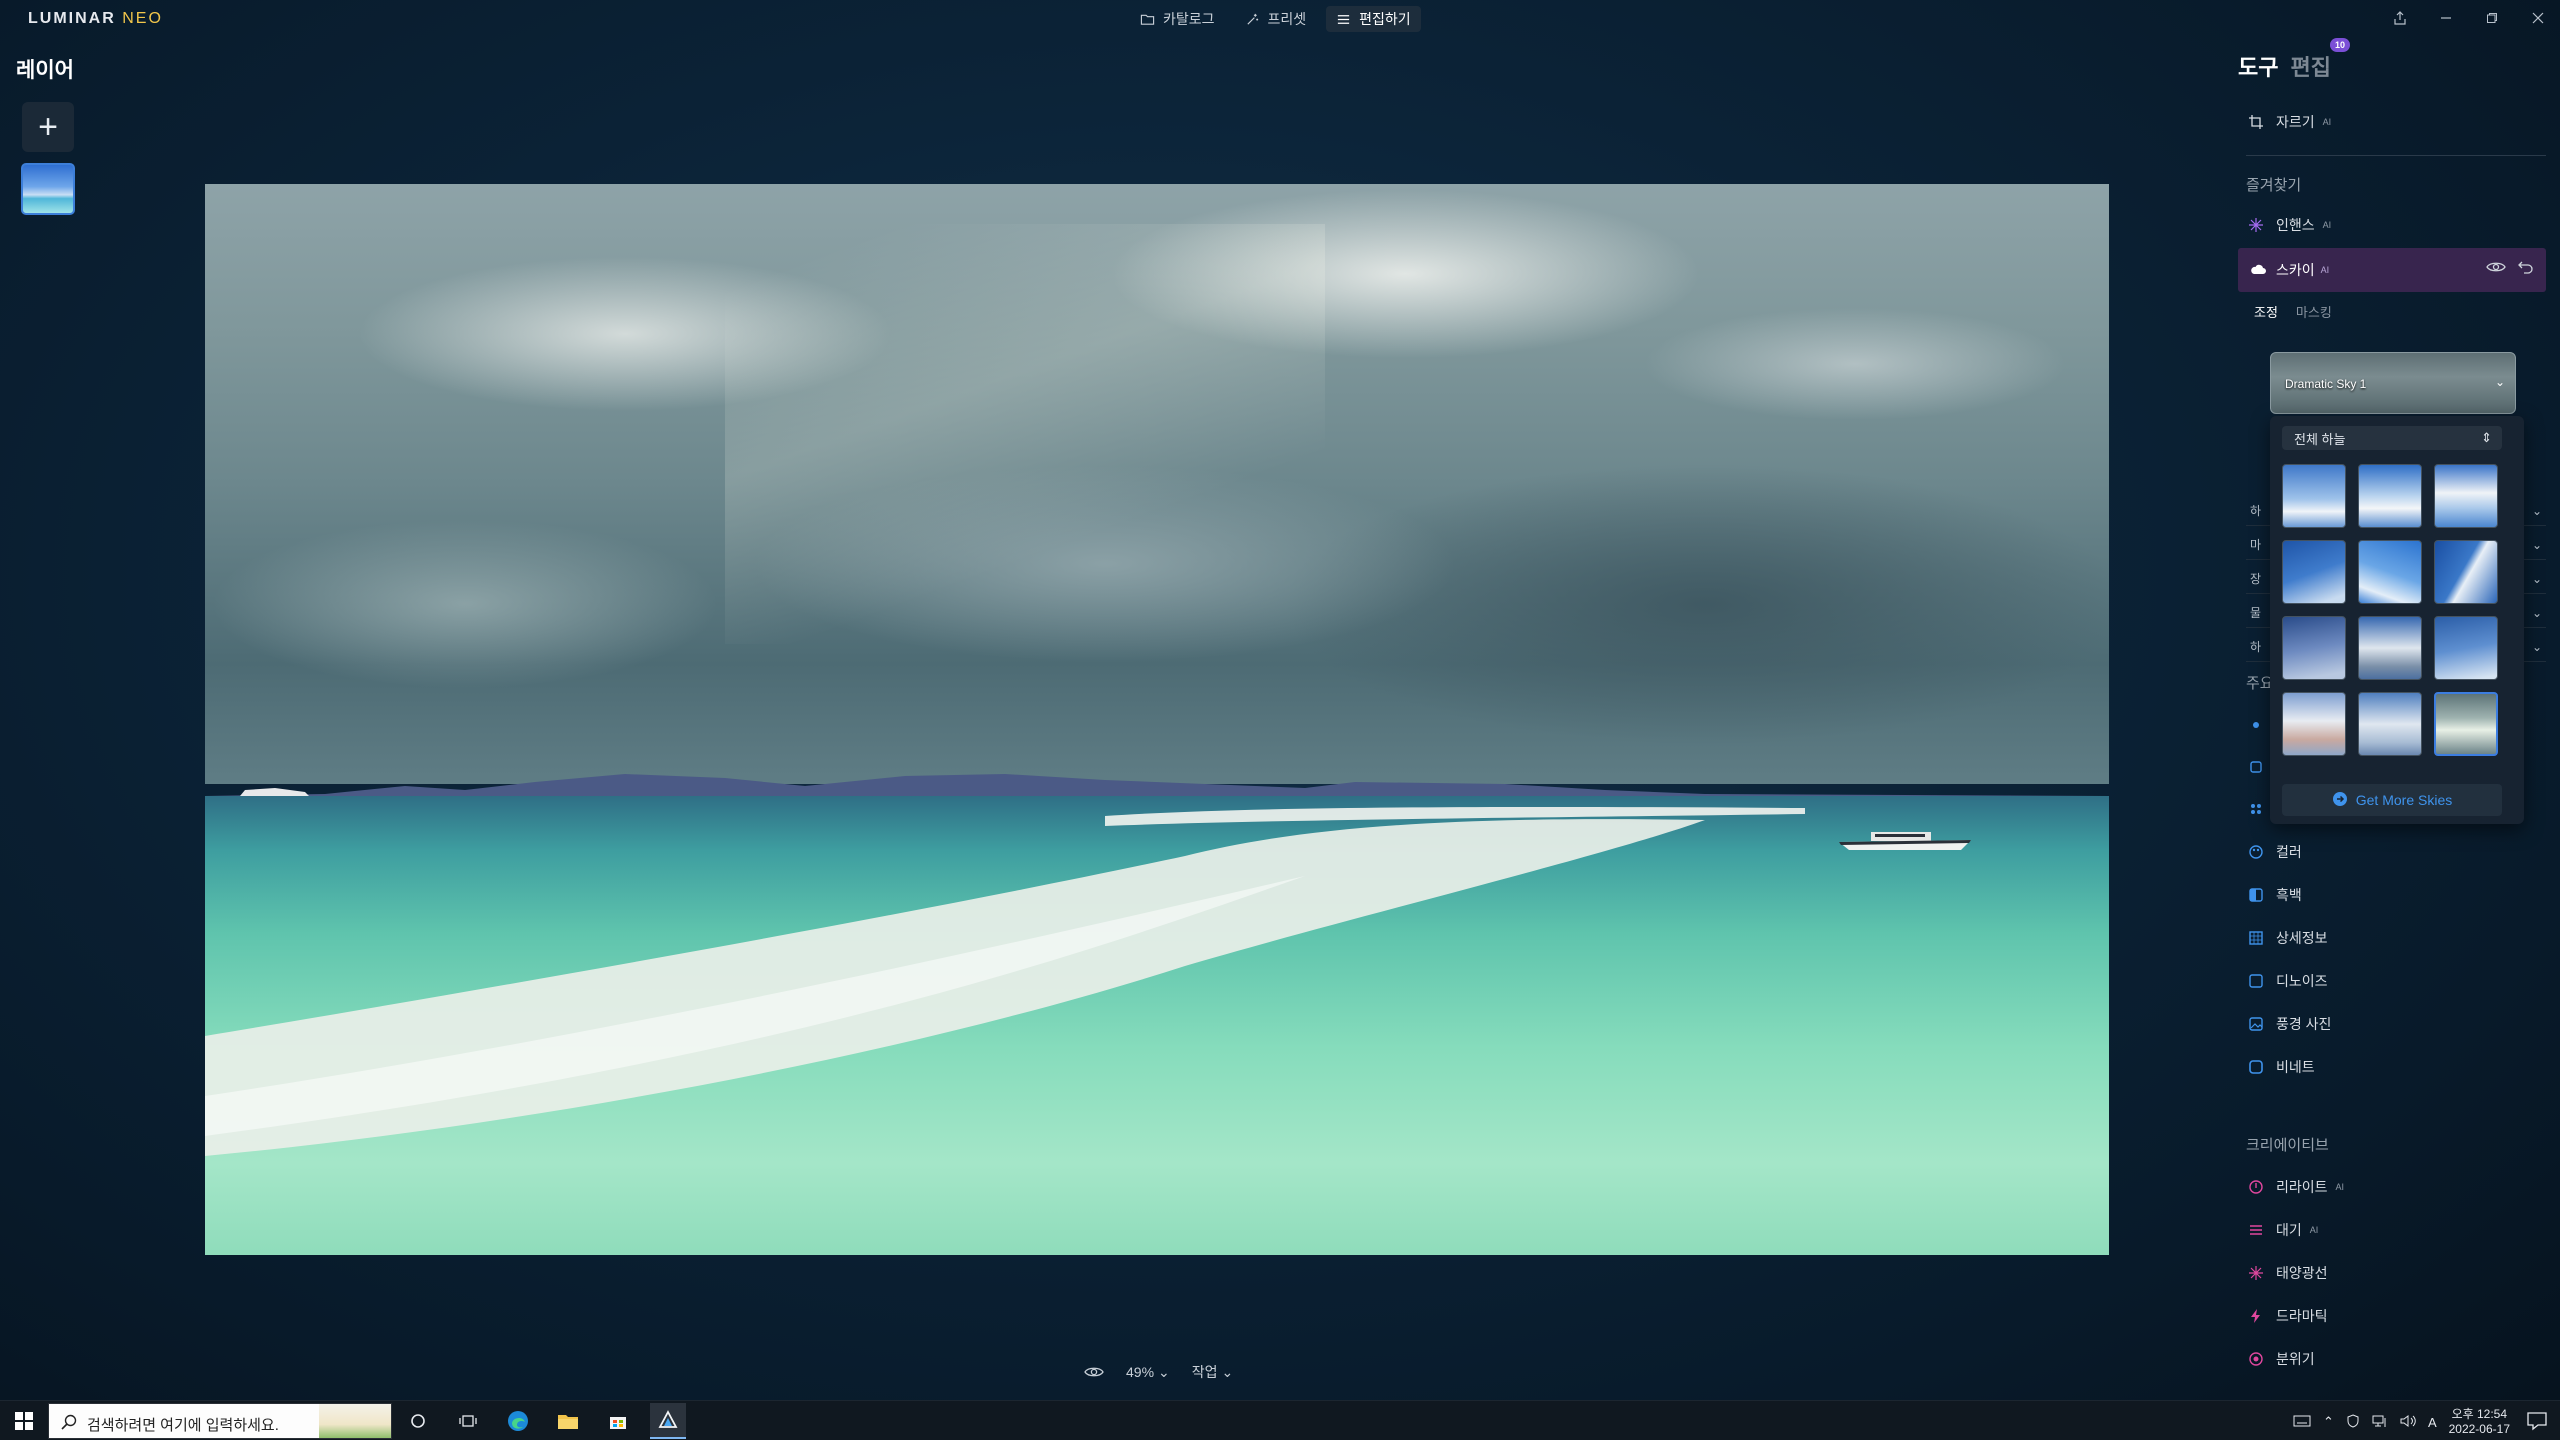 The width and height of the screenshot is (2560, 1440). I want to click on notification-center-icon, so click(2537, 1421).